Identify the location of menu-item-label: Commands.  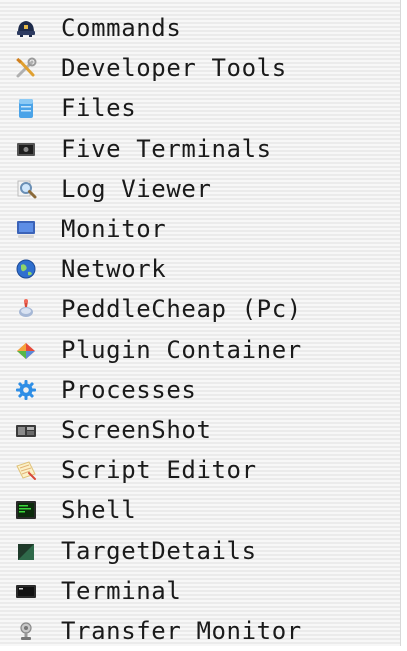
(121, 28).